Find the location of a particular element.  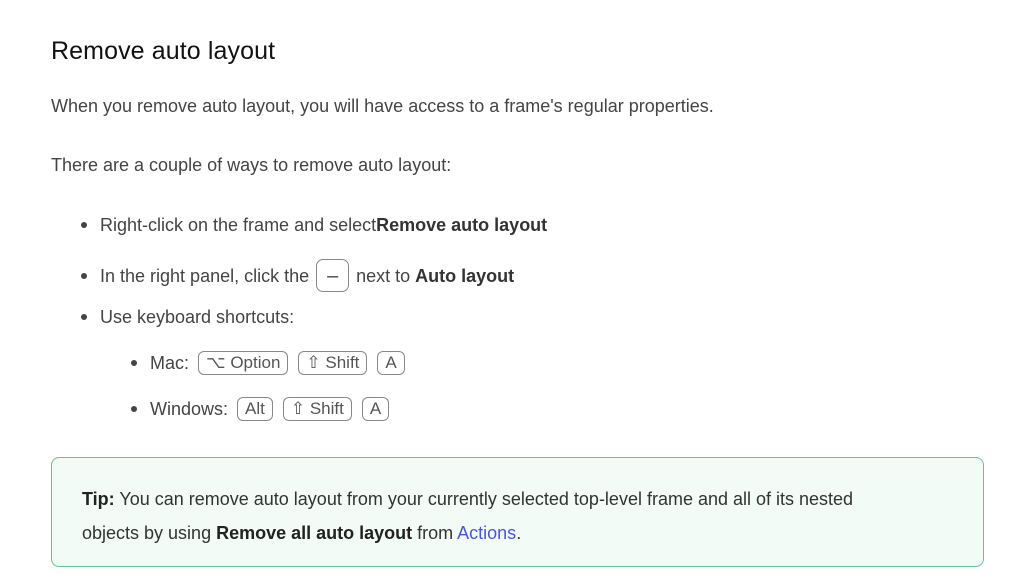

tip-body-2: from is located at coordinates (435, 533).